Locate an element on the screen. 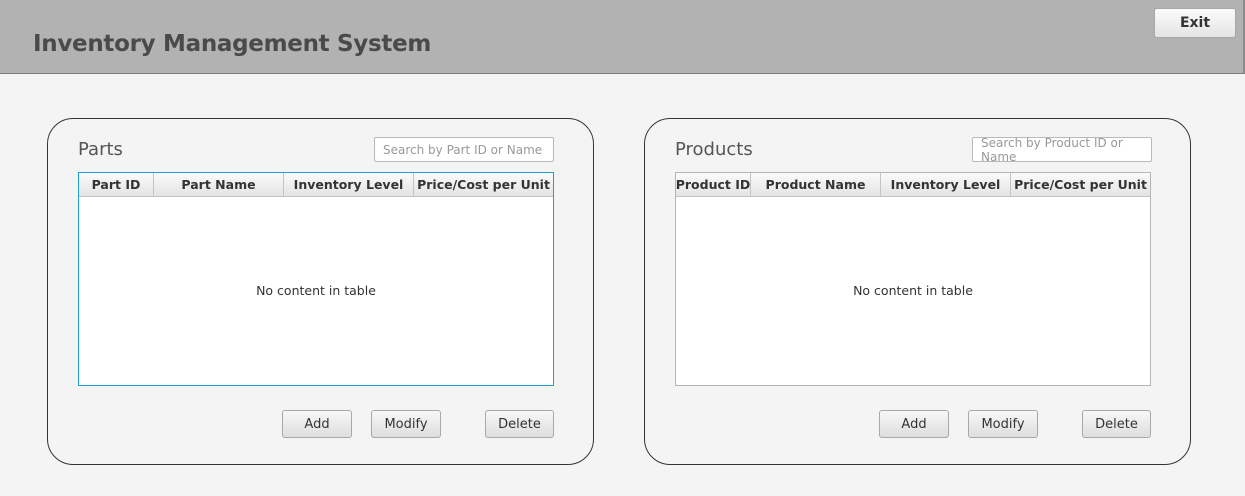  products-search-input: Search by Product ID or Name is located at coordinates (1062, 150).